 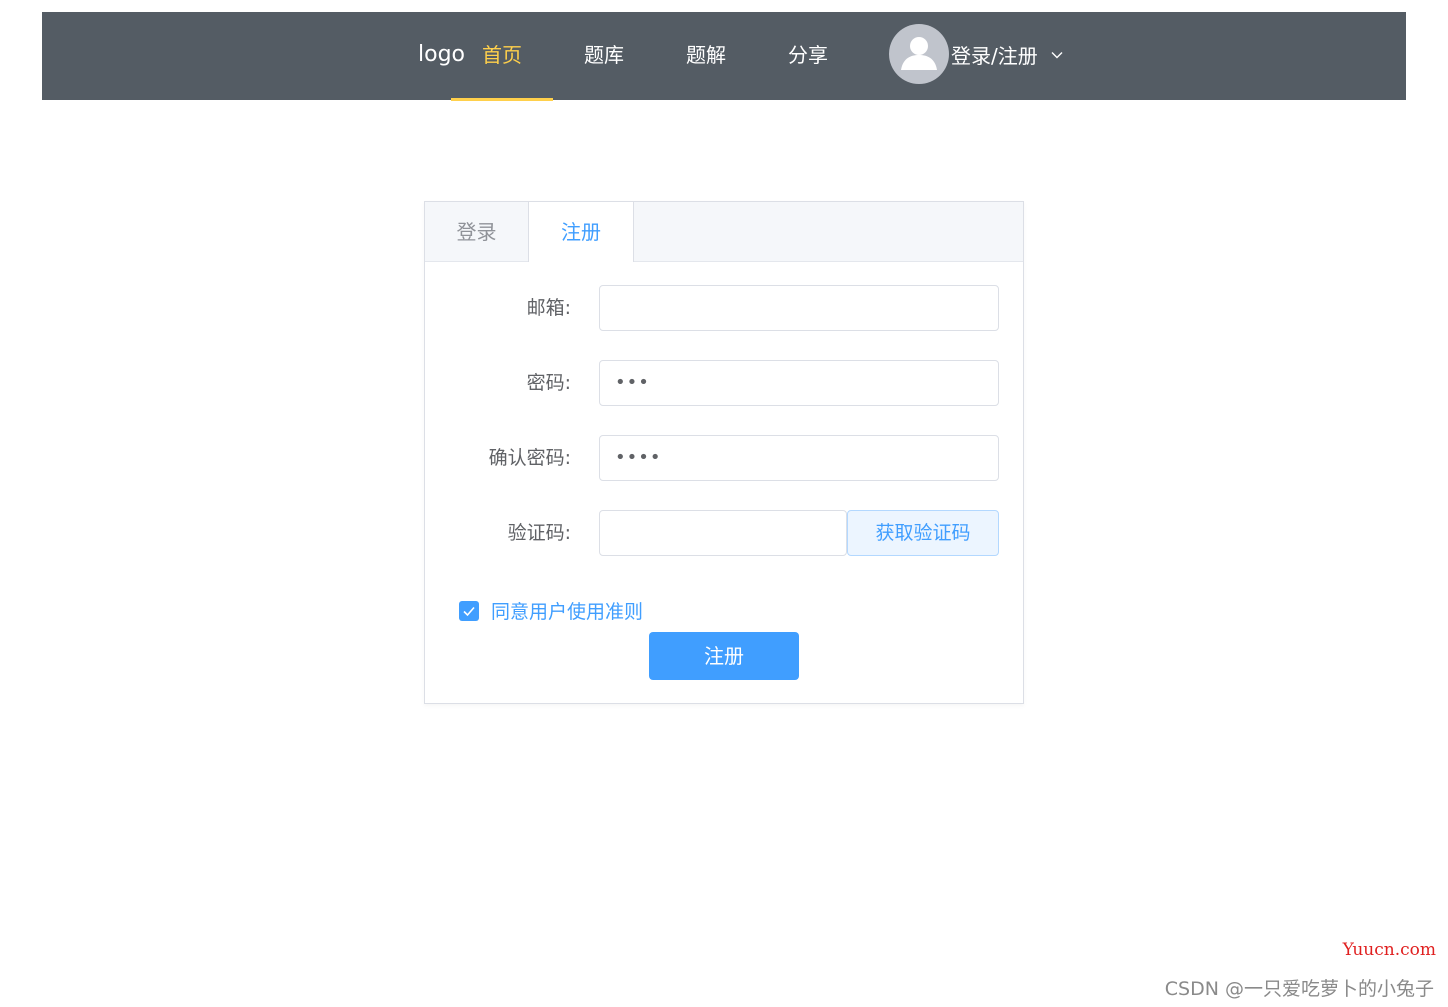 What do you see at coordinates (724, 656) in the screenshot?
I see `register-button: 注册` at bounding box center [724, 656].